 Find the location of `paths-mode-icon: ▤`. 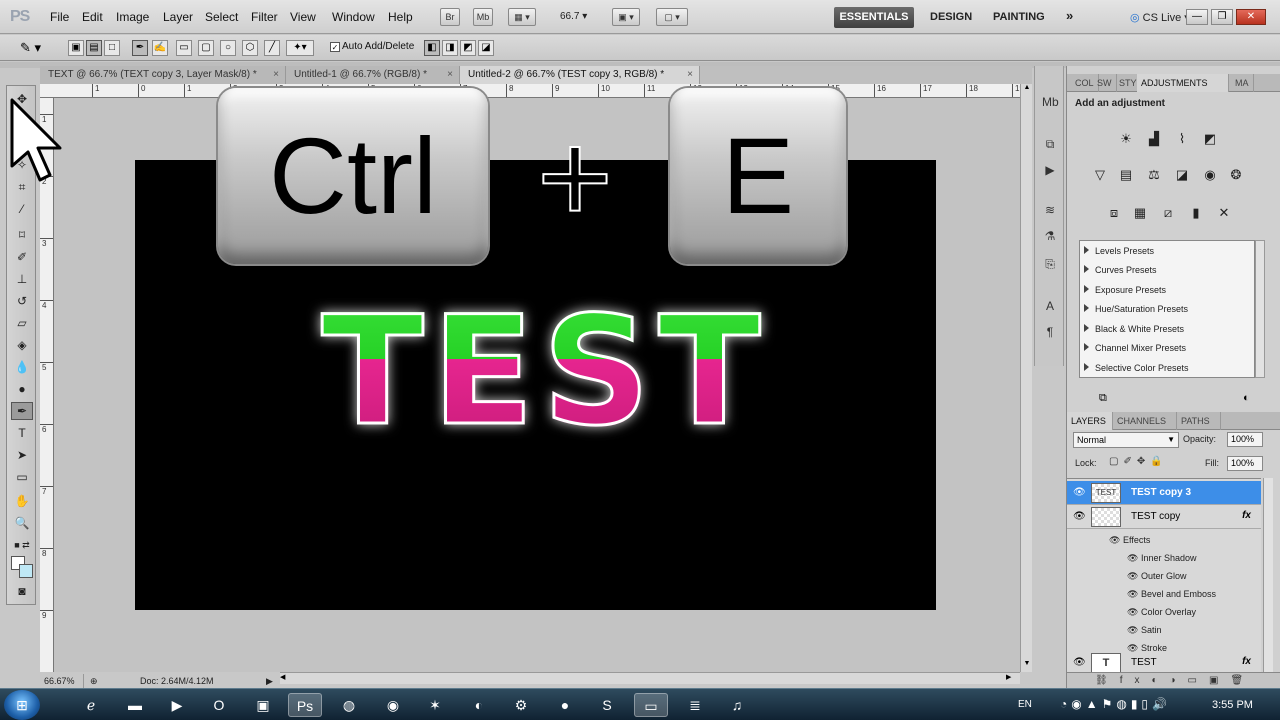

paths-mode-icon: ▤ is located at coordinates (94, 48).